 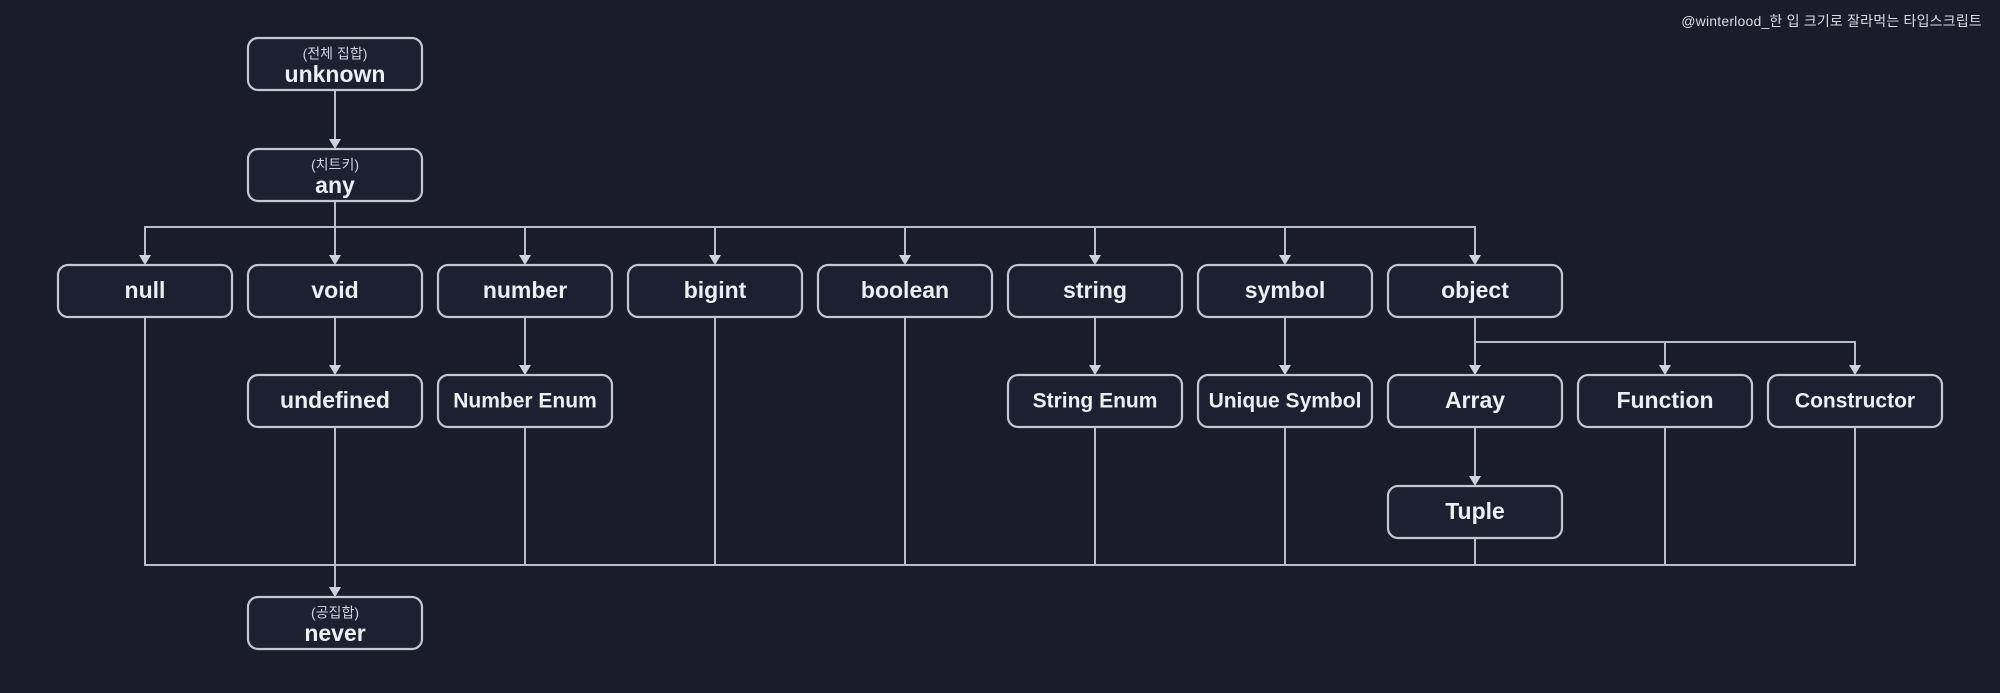 What do you see at coordinates (239, 441) in the screenshot?
I see `edge-null-to-never` at bounding box center [239, 441].